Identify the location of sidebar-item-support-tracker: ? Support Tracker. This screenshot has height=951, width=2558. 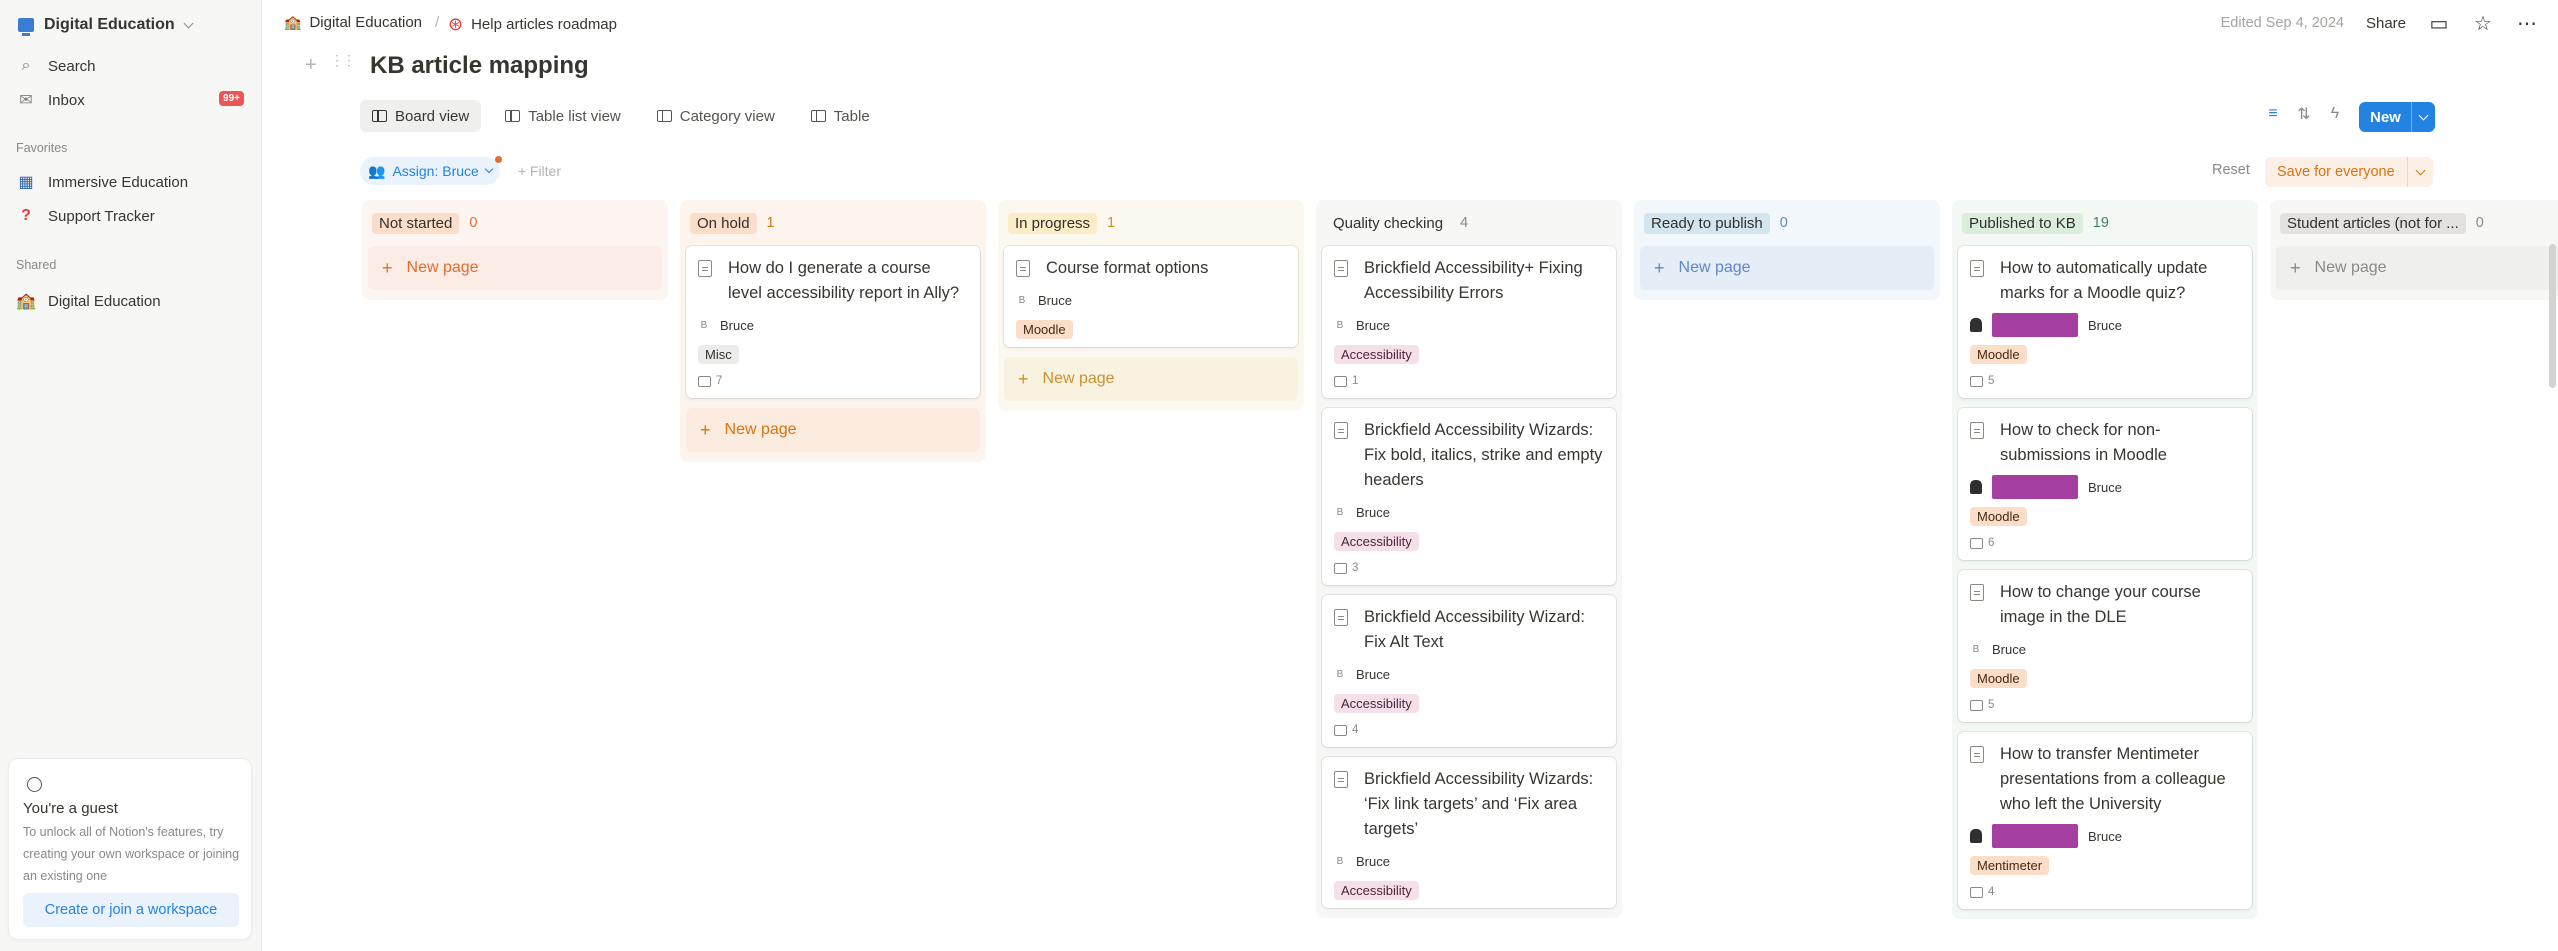
(131, 216).